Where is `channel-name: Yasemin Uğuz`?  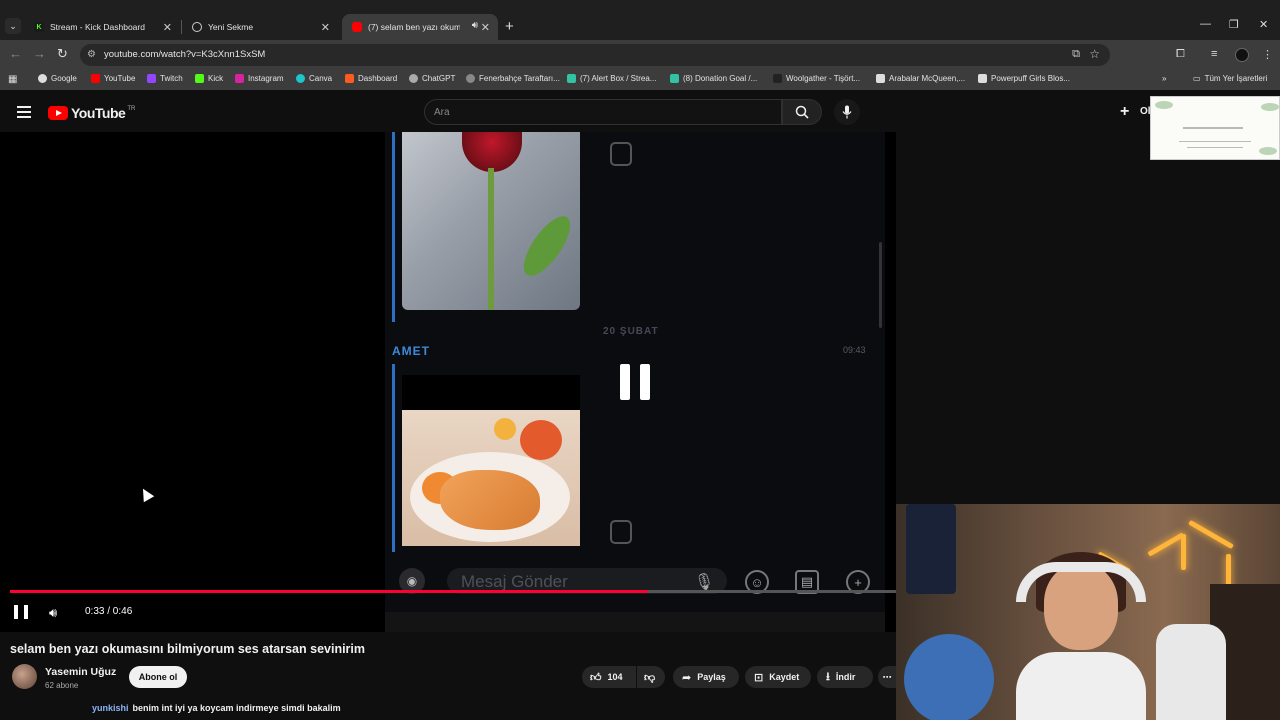 channel-name: Yasemin Uğuz is located at coordinates (80, 672).